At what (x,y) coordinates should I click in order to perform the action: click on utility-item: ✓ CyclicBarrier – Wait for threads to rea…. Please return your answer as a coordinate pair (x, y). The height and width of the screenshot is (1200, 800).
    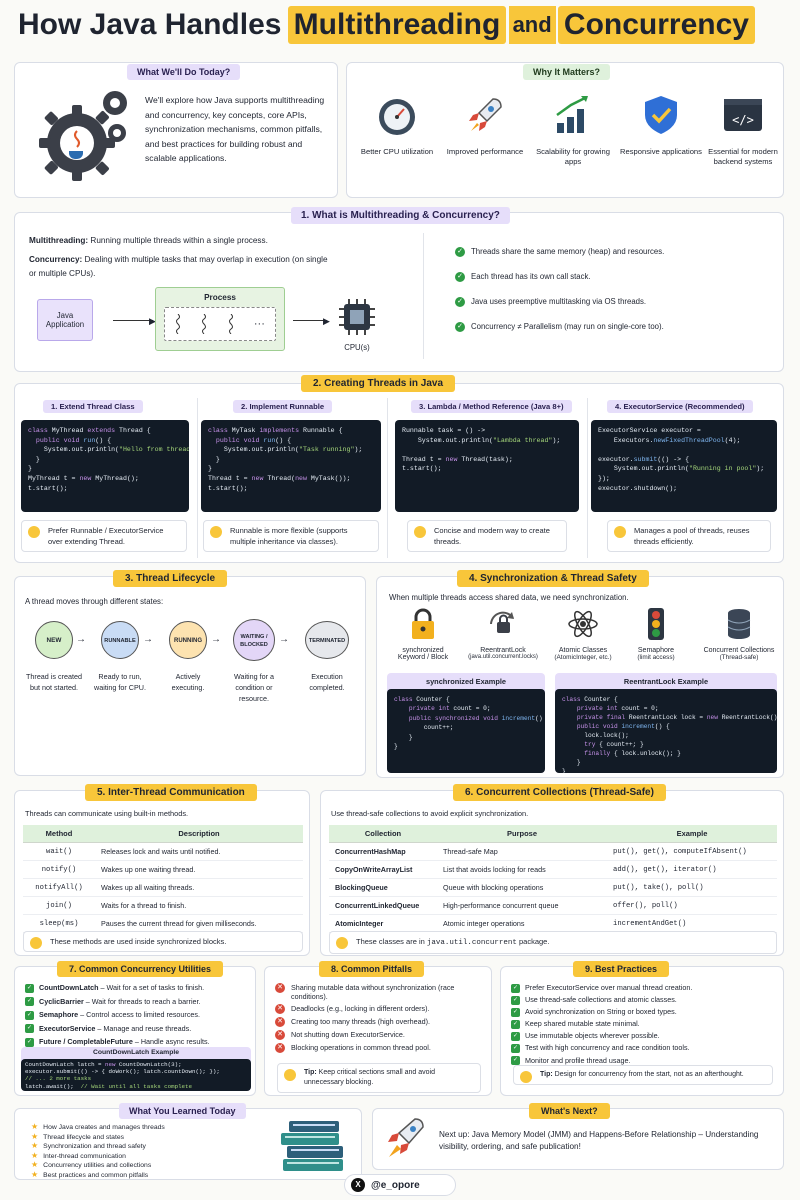
    Looking at the image, I should click on (139, 1002).